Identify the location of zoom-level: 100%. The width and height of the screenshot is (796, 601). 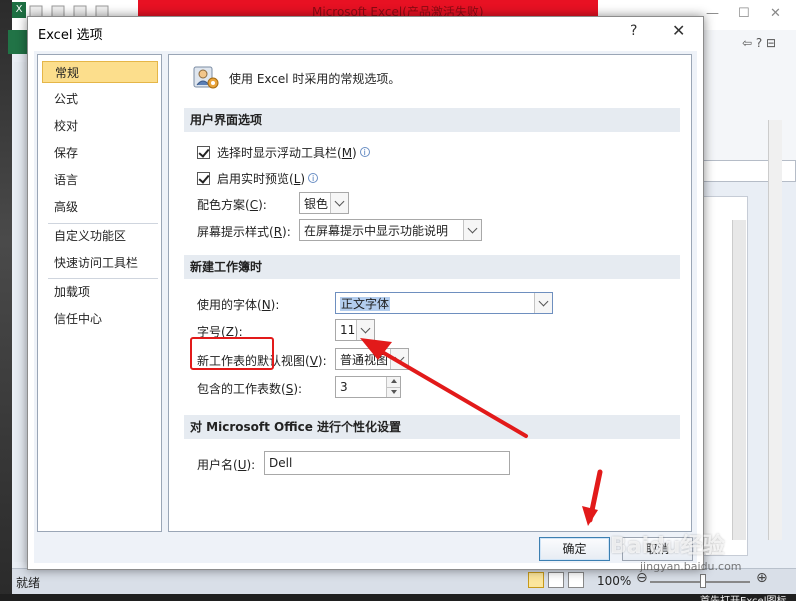
(614, 581).